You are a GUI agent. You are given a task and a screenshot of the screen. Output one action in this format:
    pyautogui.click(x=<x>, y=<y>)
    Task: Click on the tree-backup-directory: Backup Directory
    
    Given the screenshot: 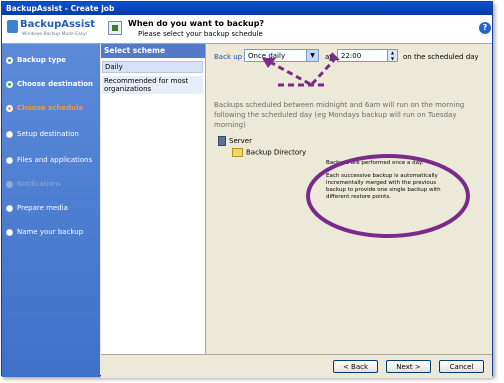 What is the action you would take?
    pyautogui.click(x=269, y=152)
    